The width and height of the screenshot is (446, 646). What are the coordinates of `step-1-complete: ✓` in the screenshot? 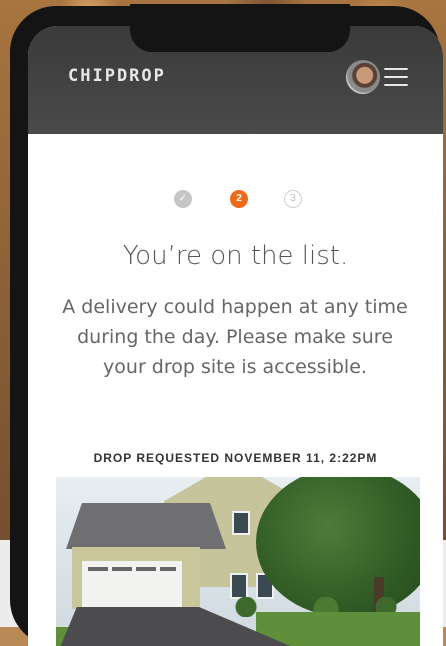 It's located at (183, 199).